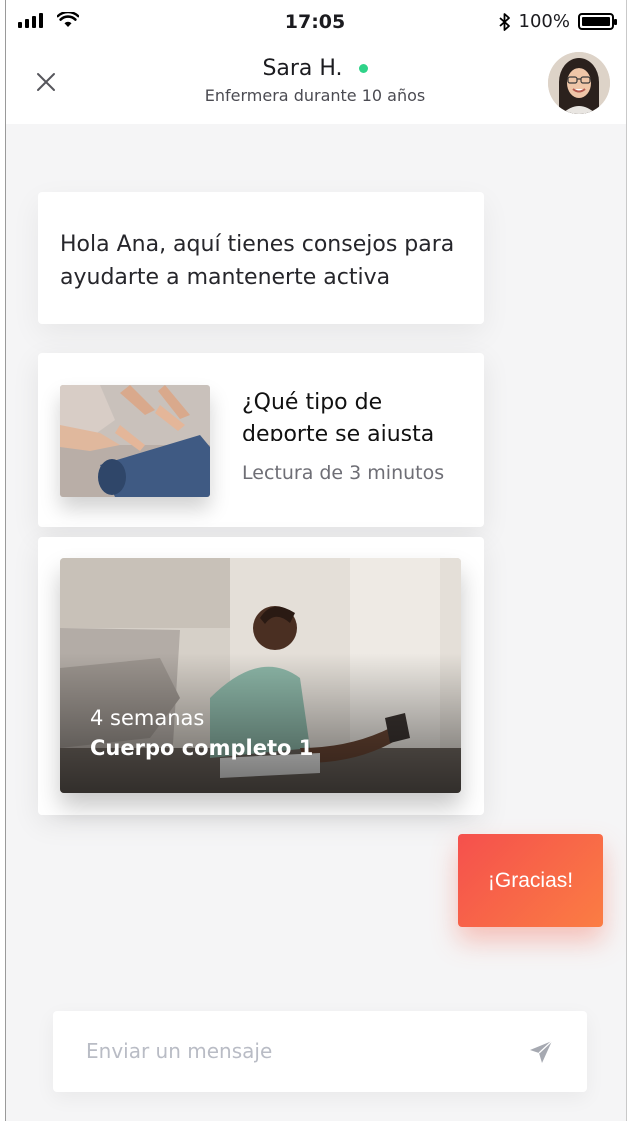 The image size is (630, 1121). I want to click on device-frame-left, so click(3, 560).